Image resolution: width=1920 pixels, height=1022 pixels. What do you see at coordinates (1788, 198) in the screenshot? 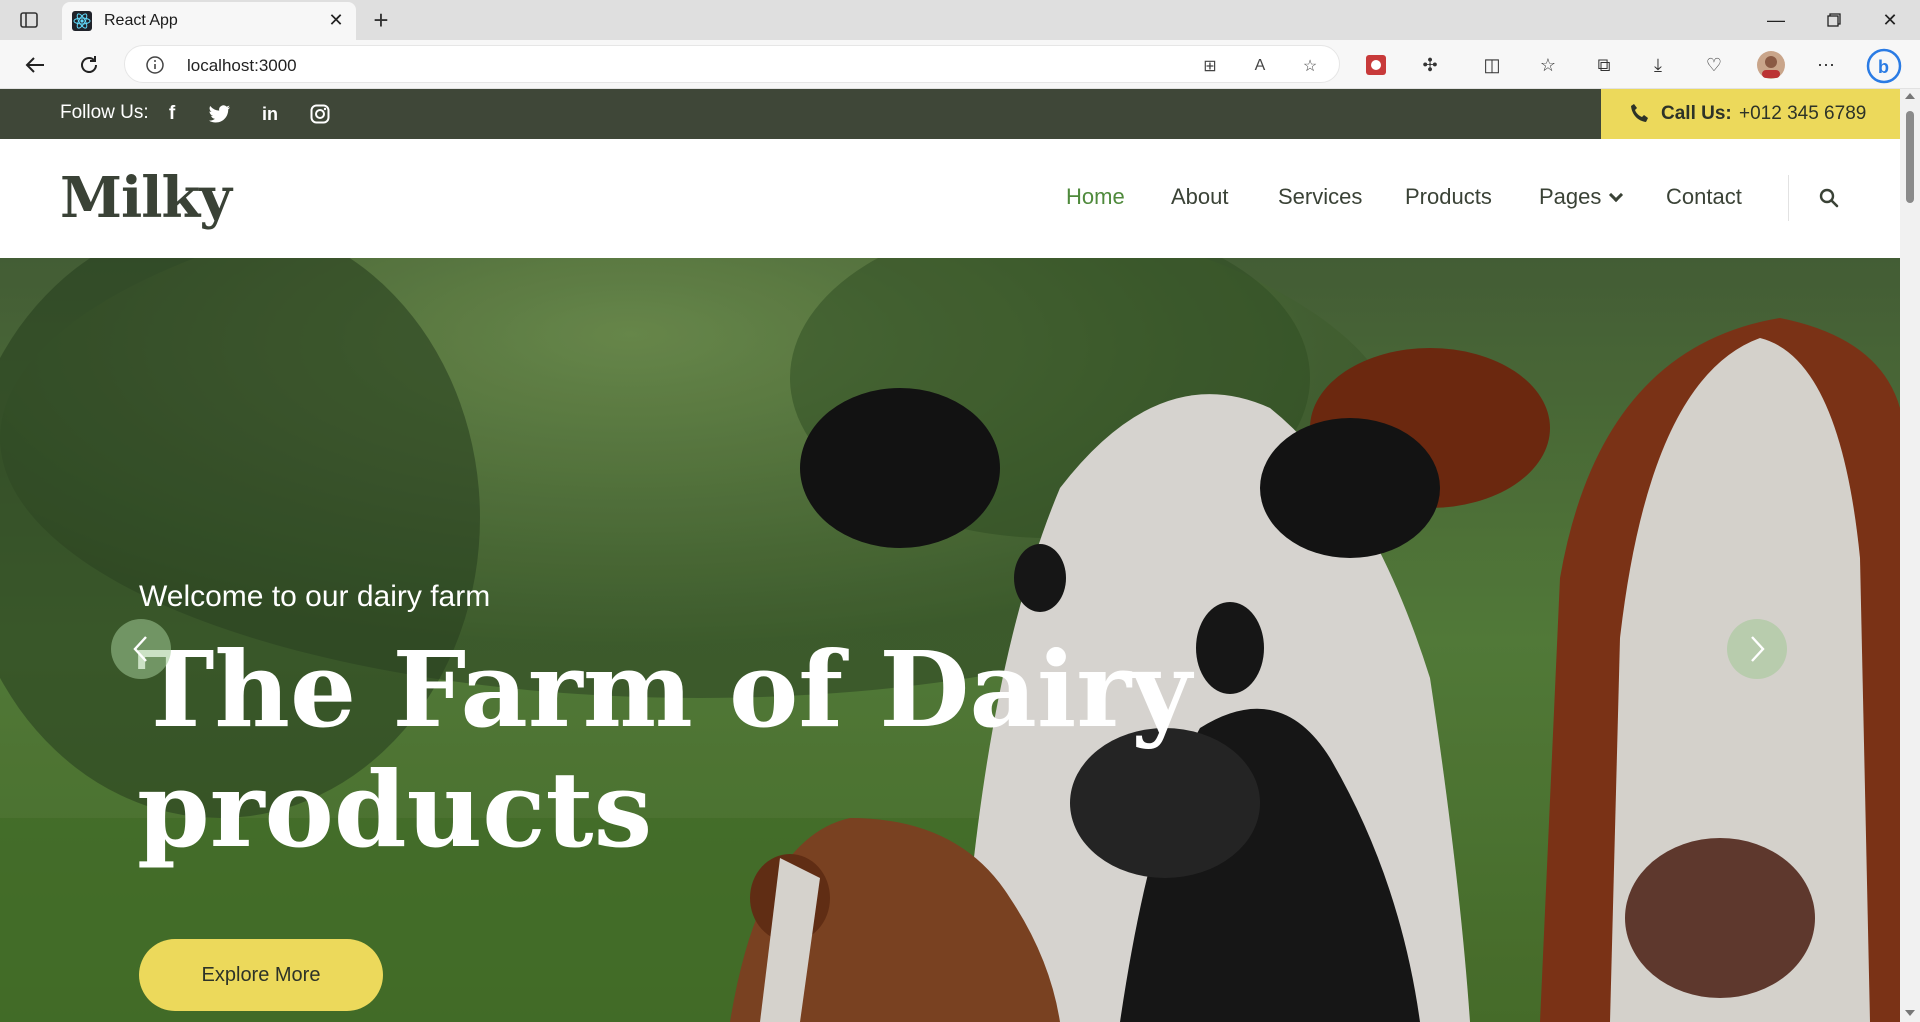
I see `nav-divider` at bounding box center [1788, 198].